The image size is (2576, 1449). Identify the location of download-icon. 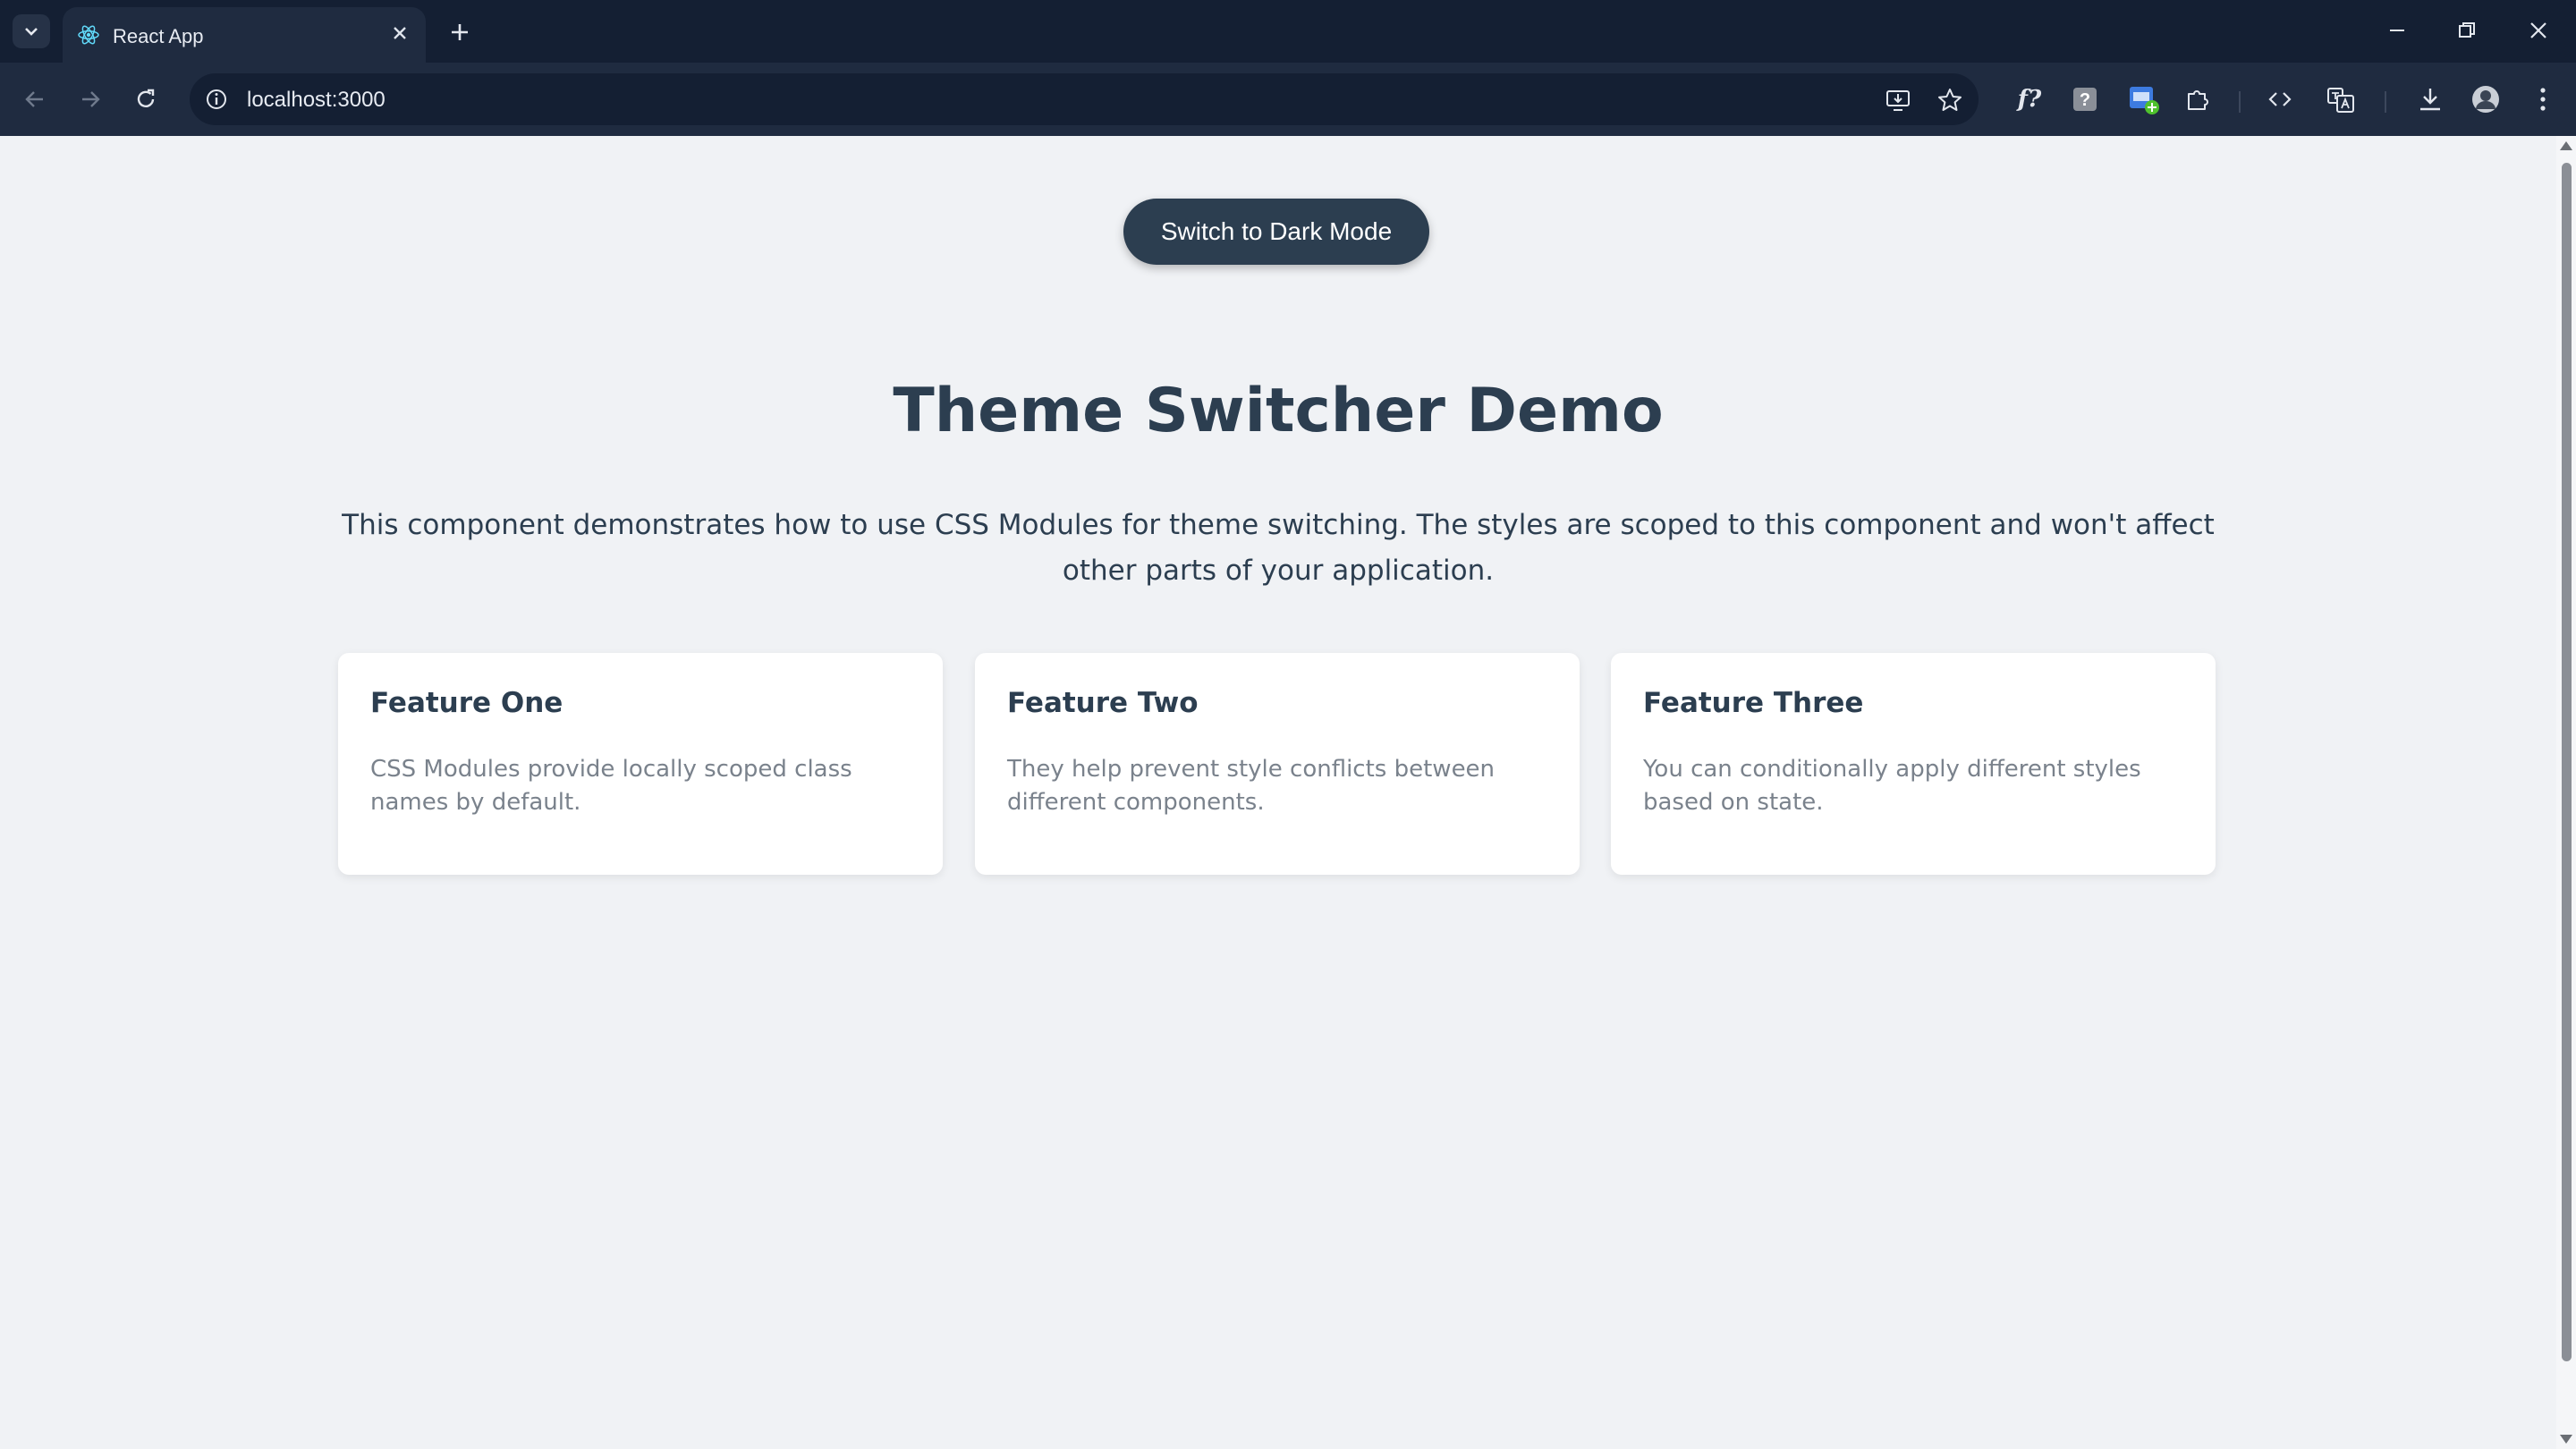
(2430, 100).